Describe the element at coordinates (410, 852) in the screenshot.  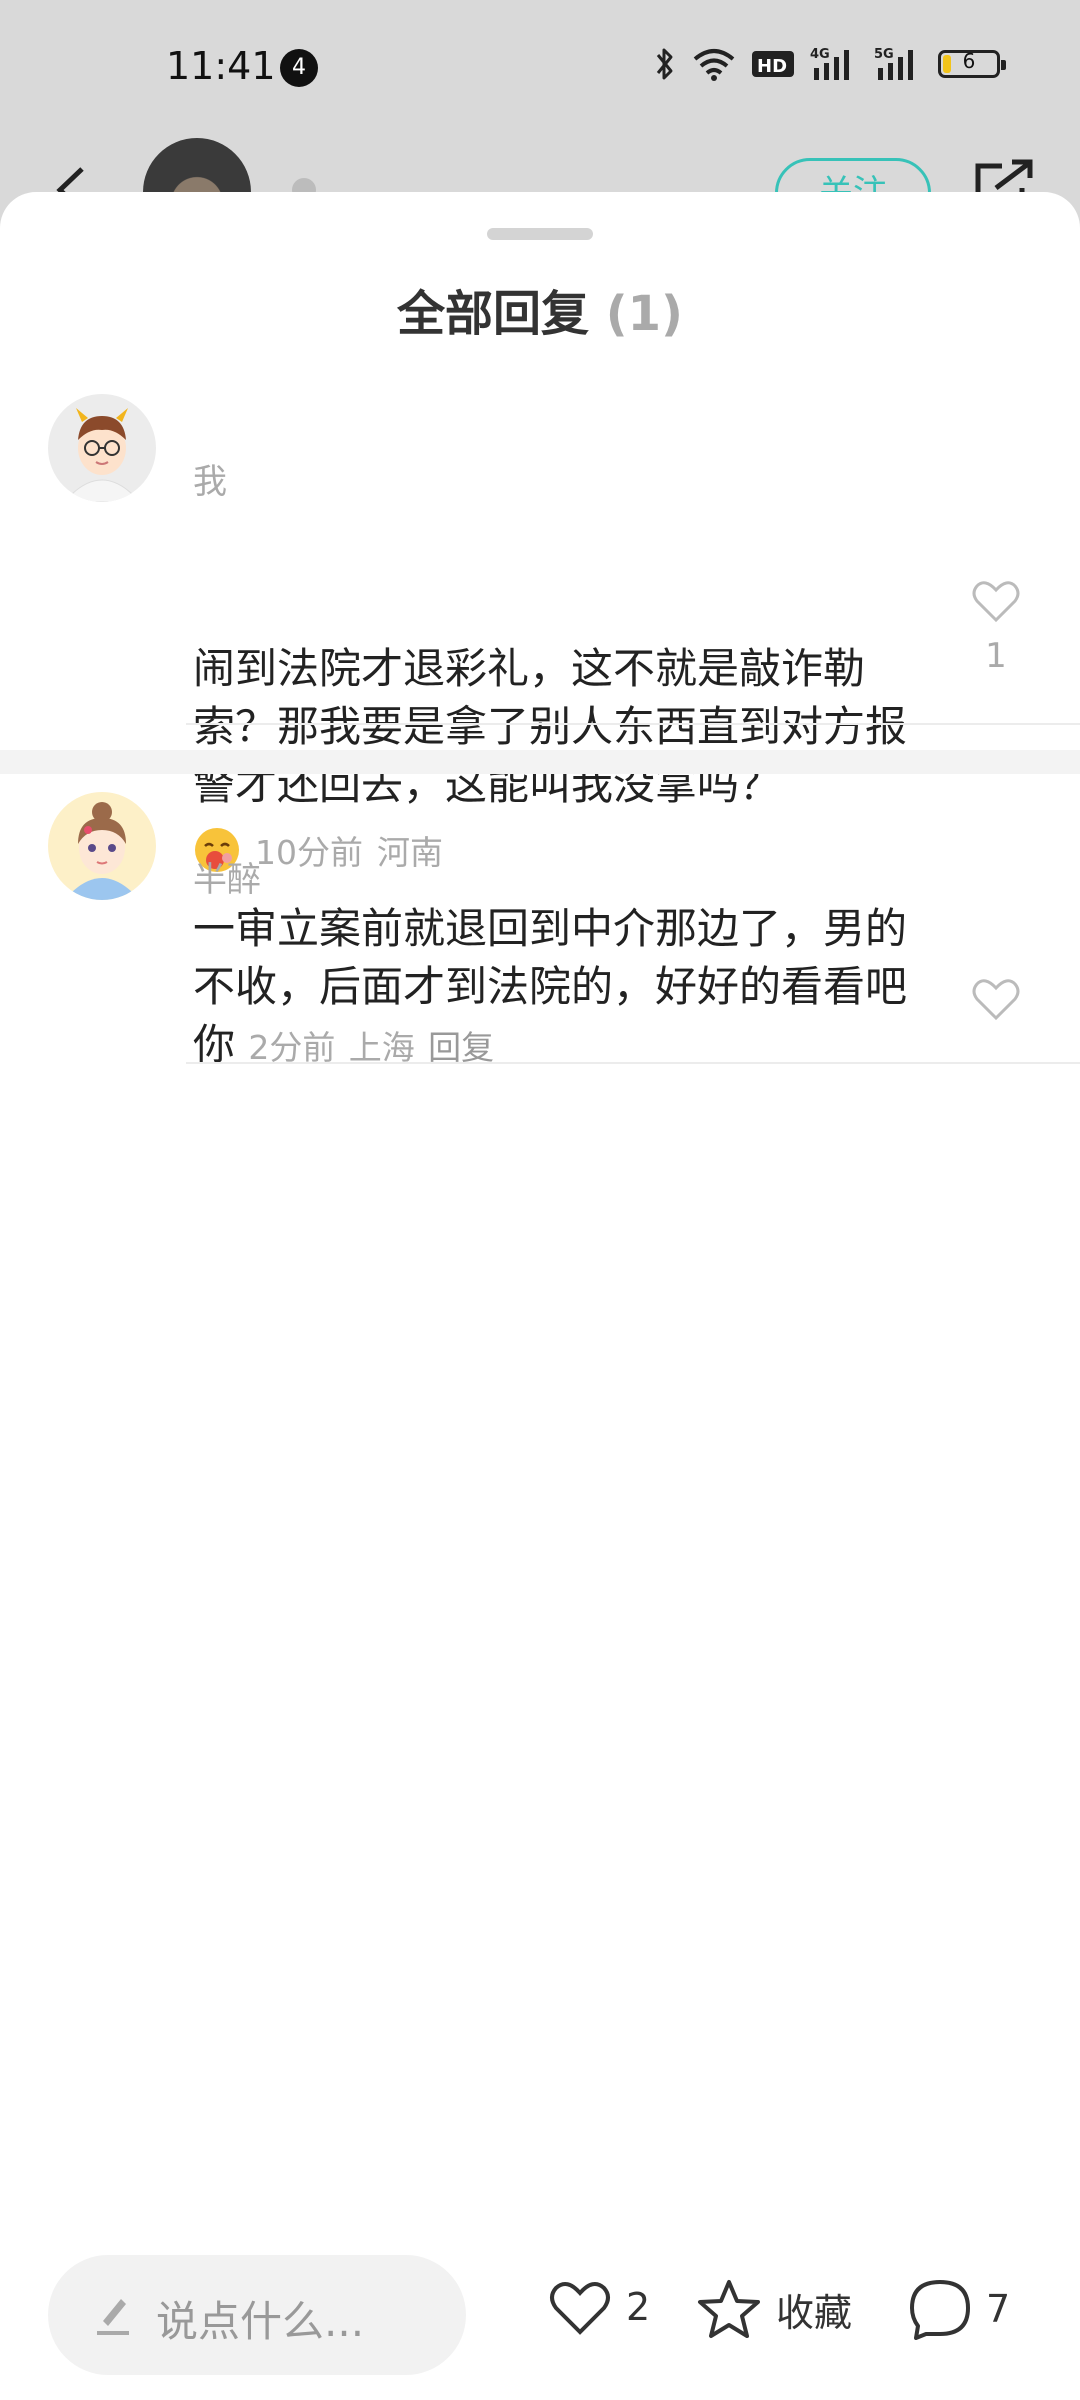
I see `comment-location: 河南` at that location.